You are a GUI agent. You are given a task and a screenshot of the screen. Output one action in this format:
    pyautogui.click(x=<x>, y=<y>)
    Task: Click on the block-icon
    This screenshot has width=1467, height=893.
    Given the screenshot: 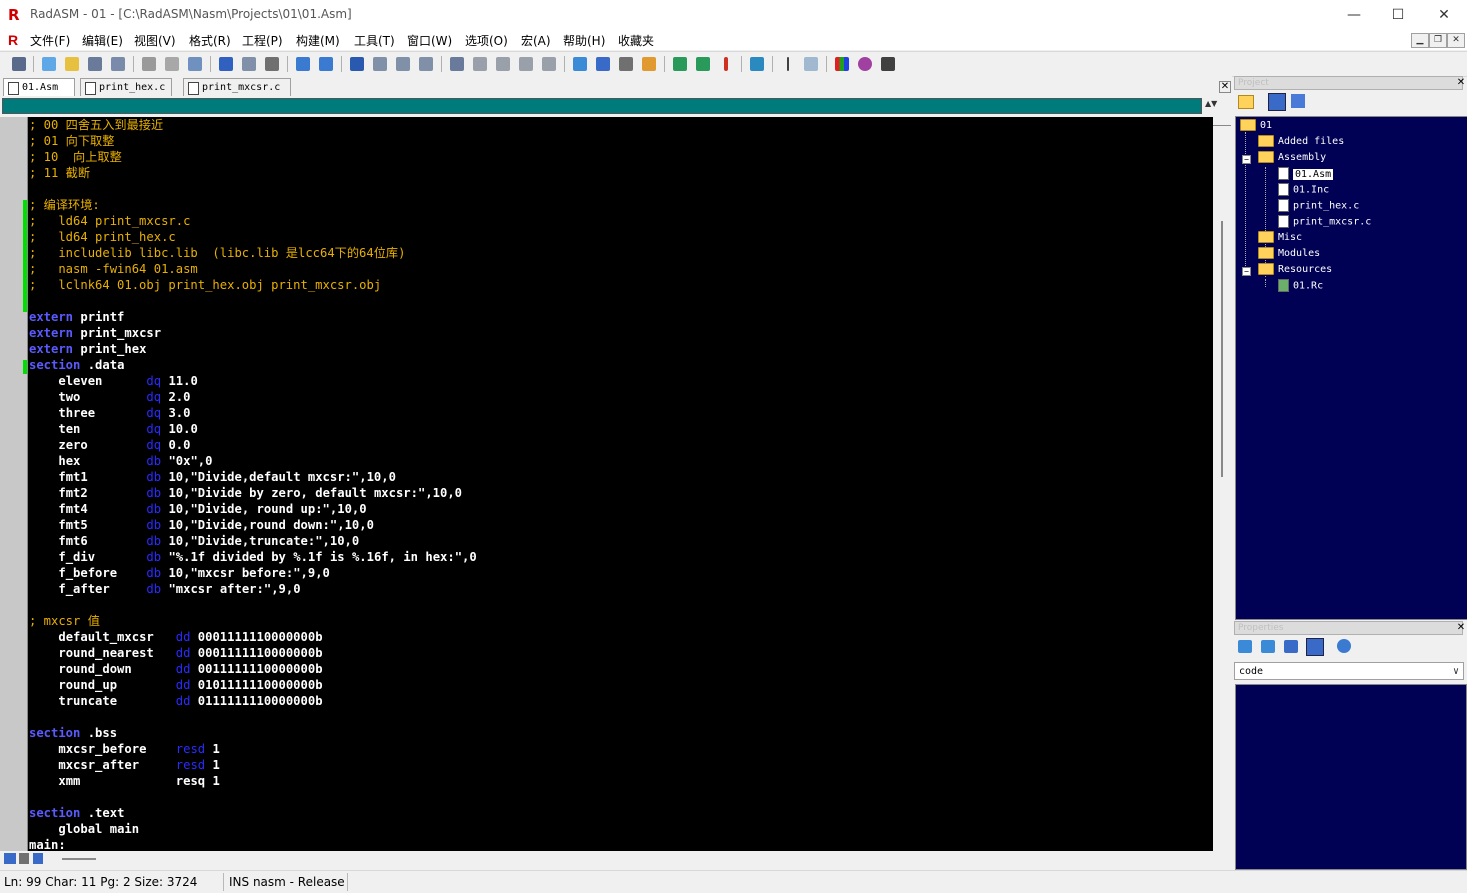 What is the action you would take?
    pyautogui.click(x=457, y=64)
    